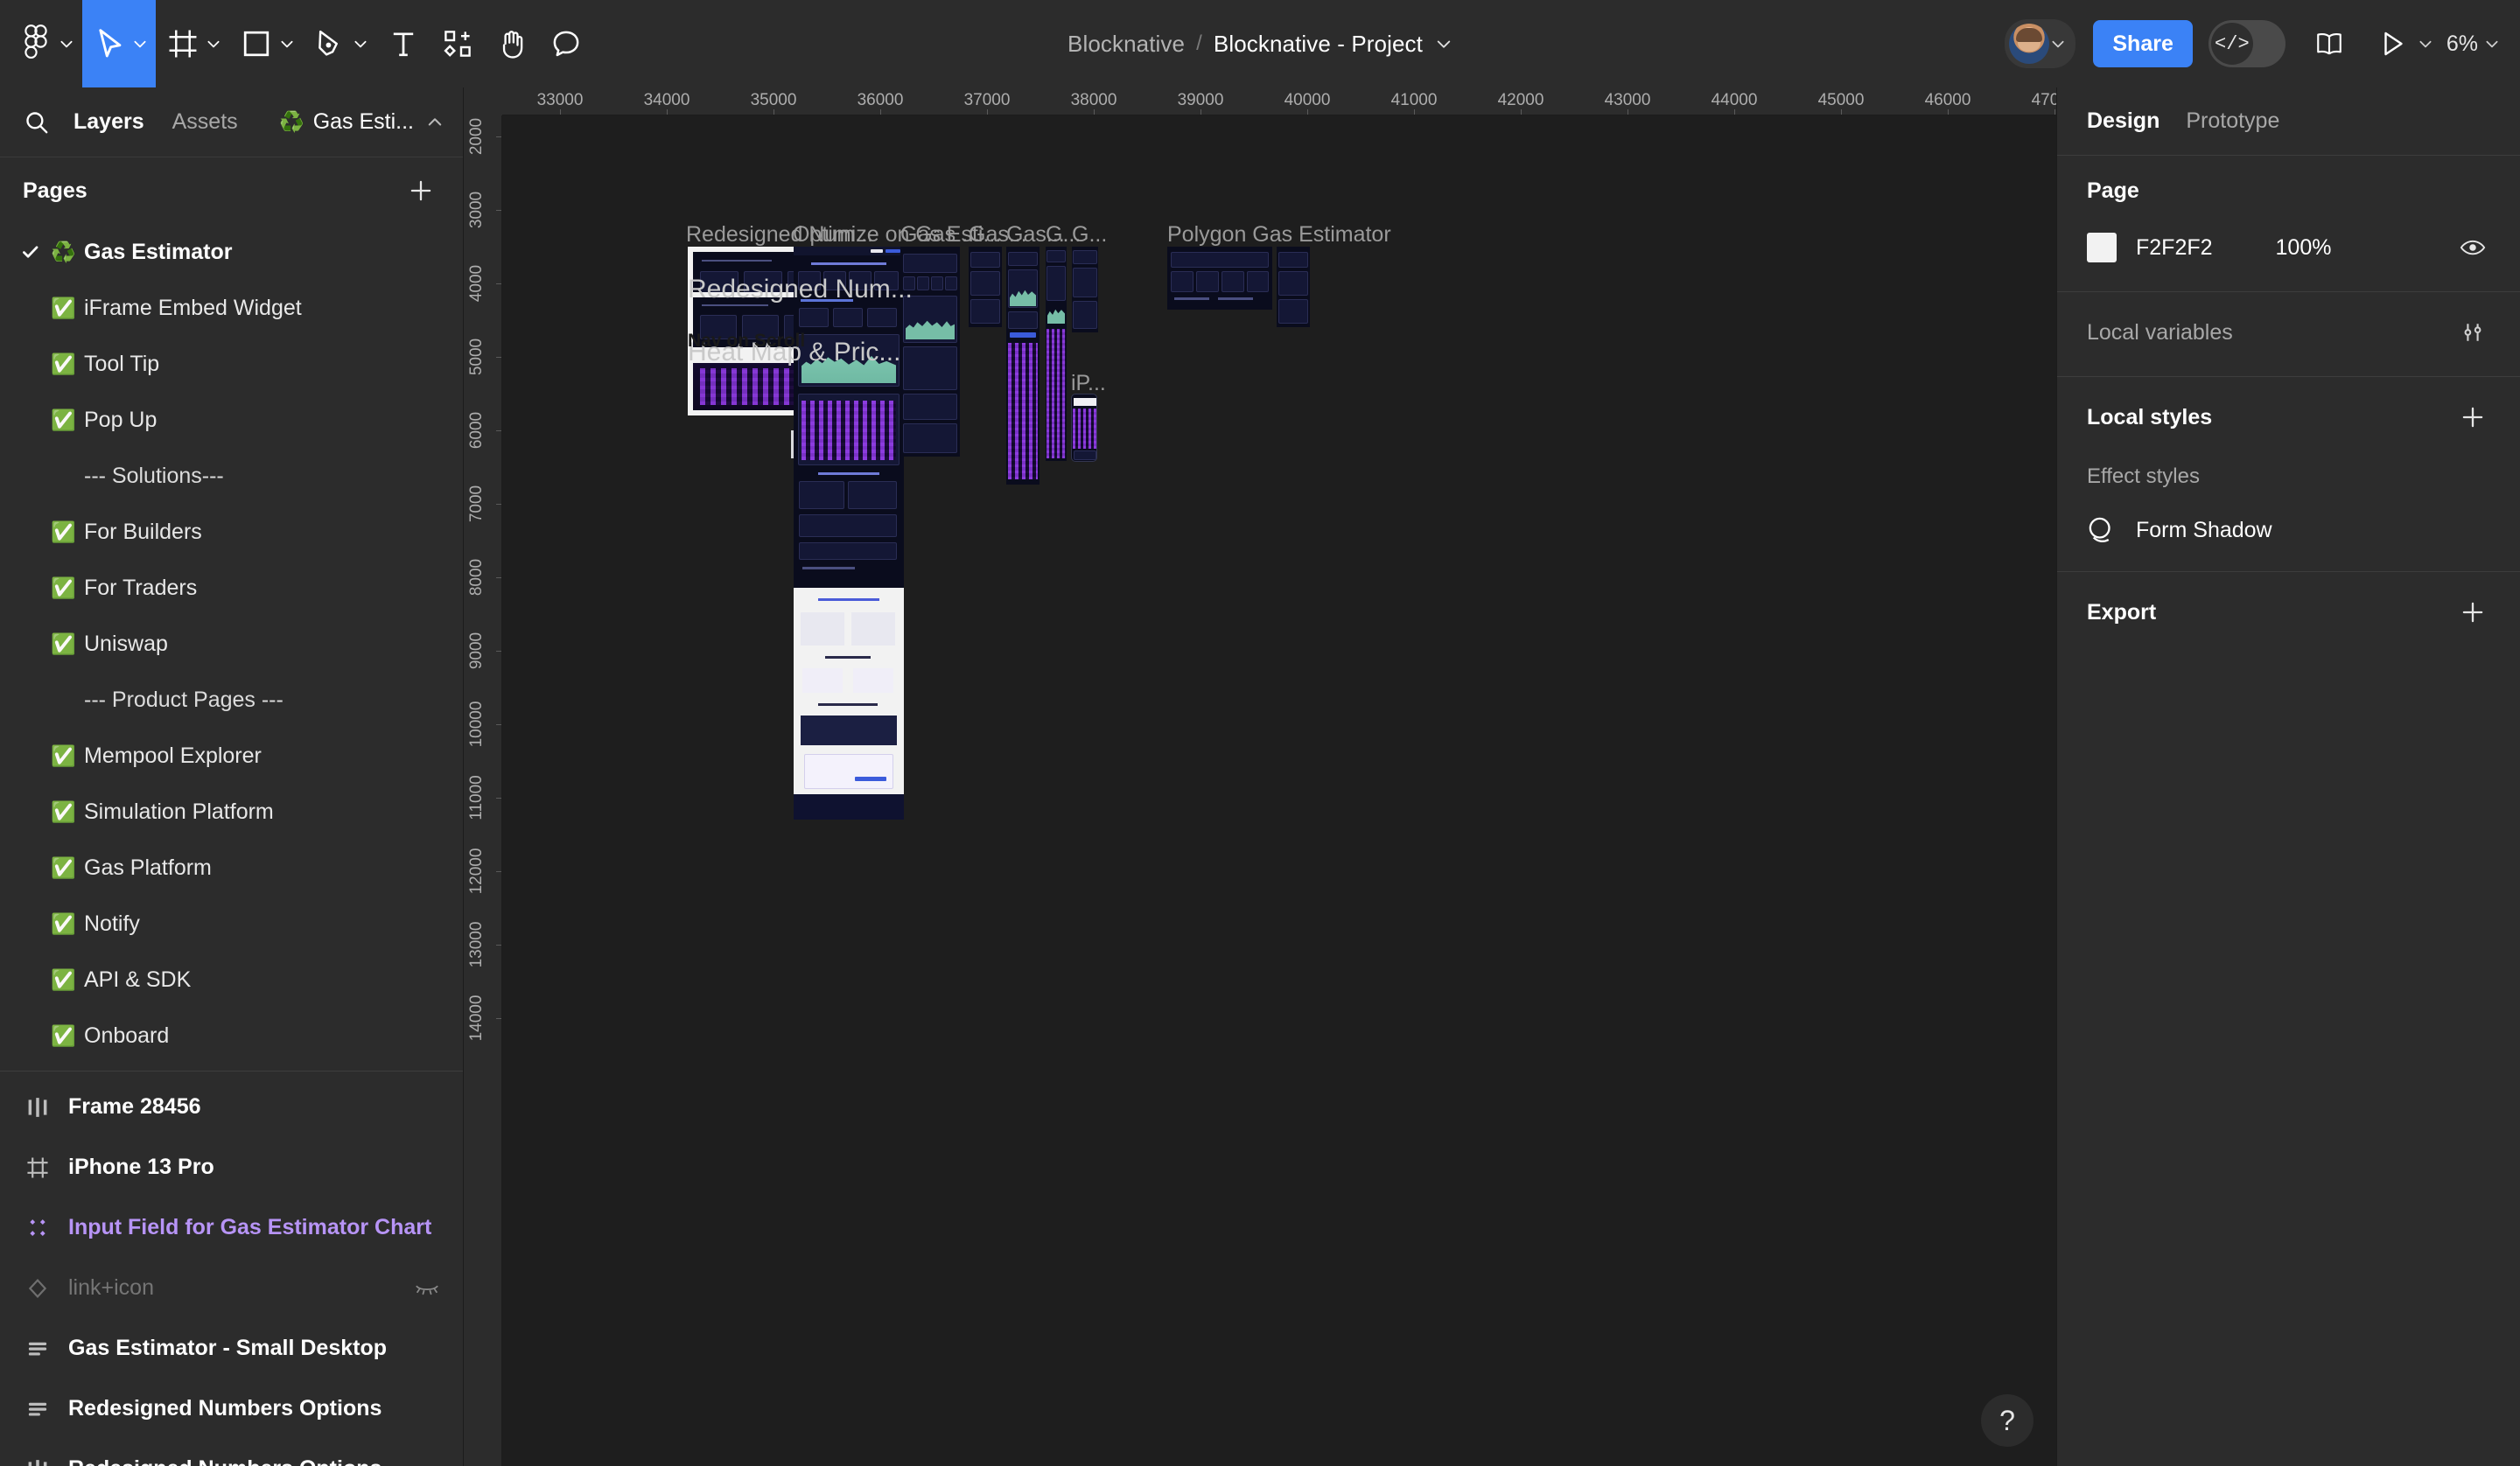 This screenshot has height=1466, width=2520. I want to click on ruler-tick-label: 8000, so click(476, 577).